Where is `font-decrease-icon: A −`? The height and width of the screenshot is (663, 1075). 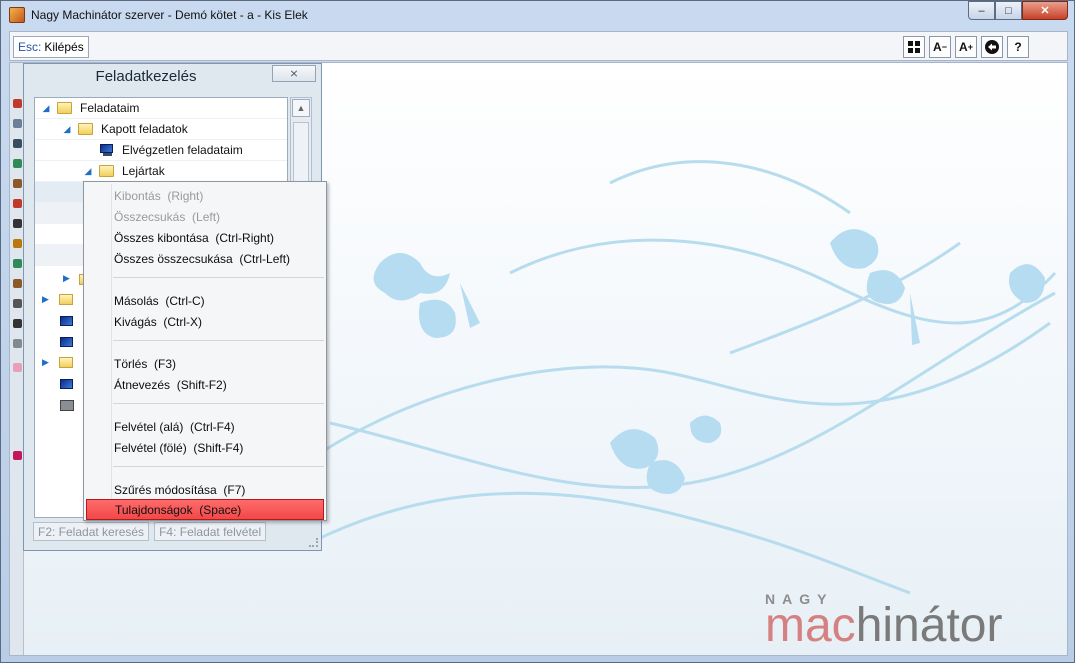
font-decrease-icon: A − is located at coordinates (940, 47).